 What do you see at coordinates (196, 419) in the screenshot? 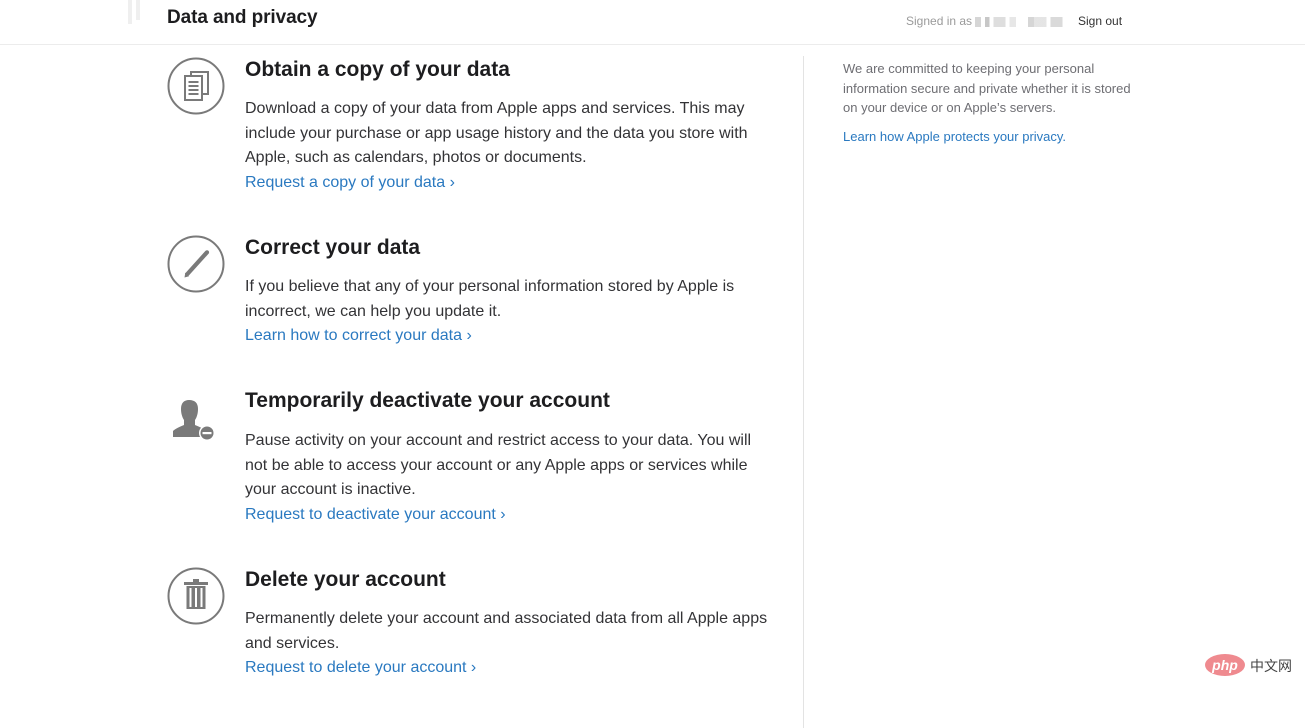
I see `user-minus-icon` at bounding box center [196, 419].